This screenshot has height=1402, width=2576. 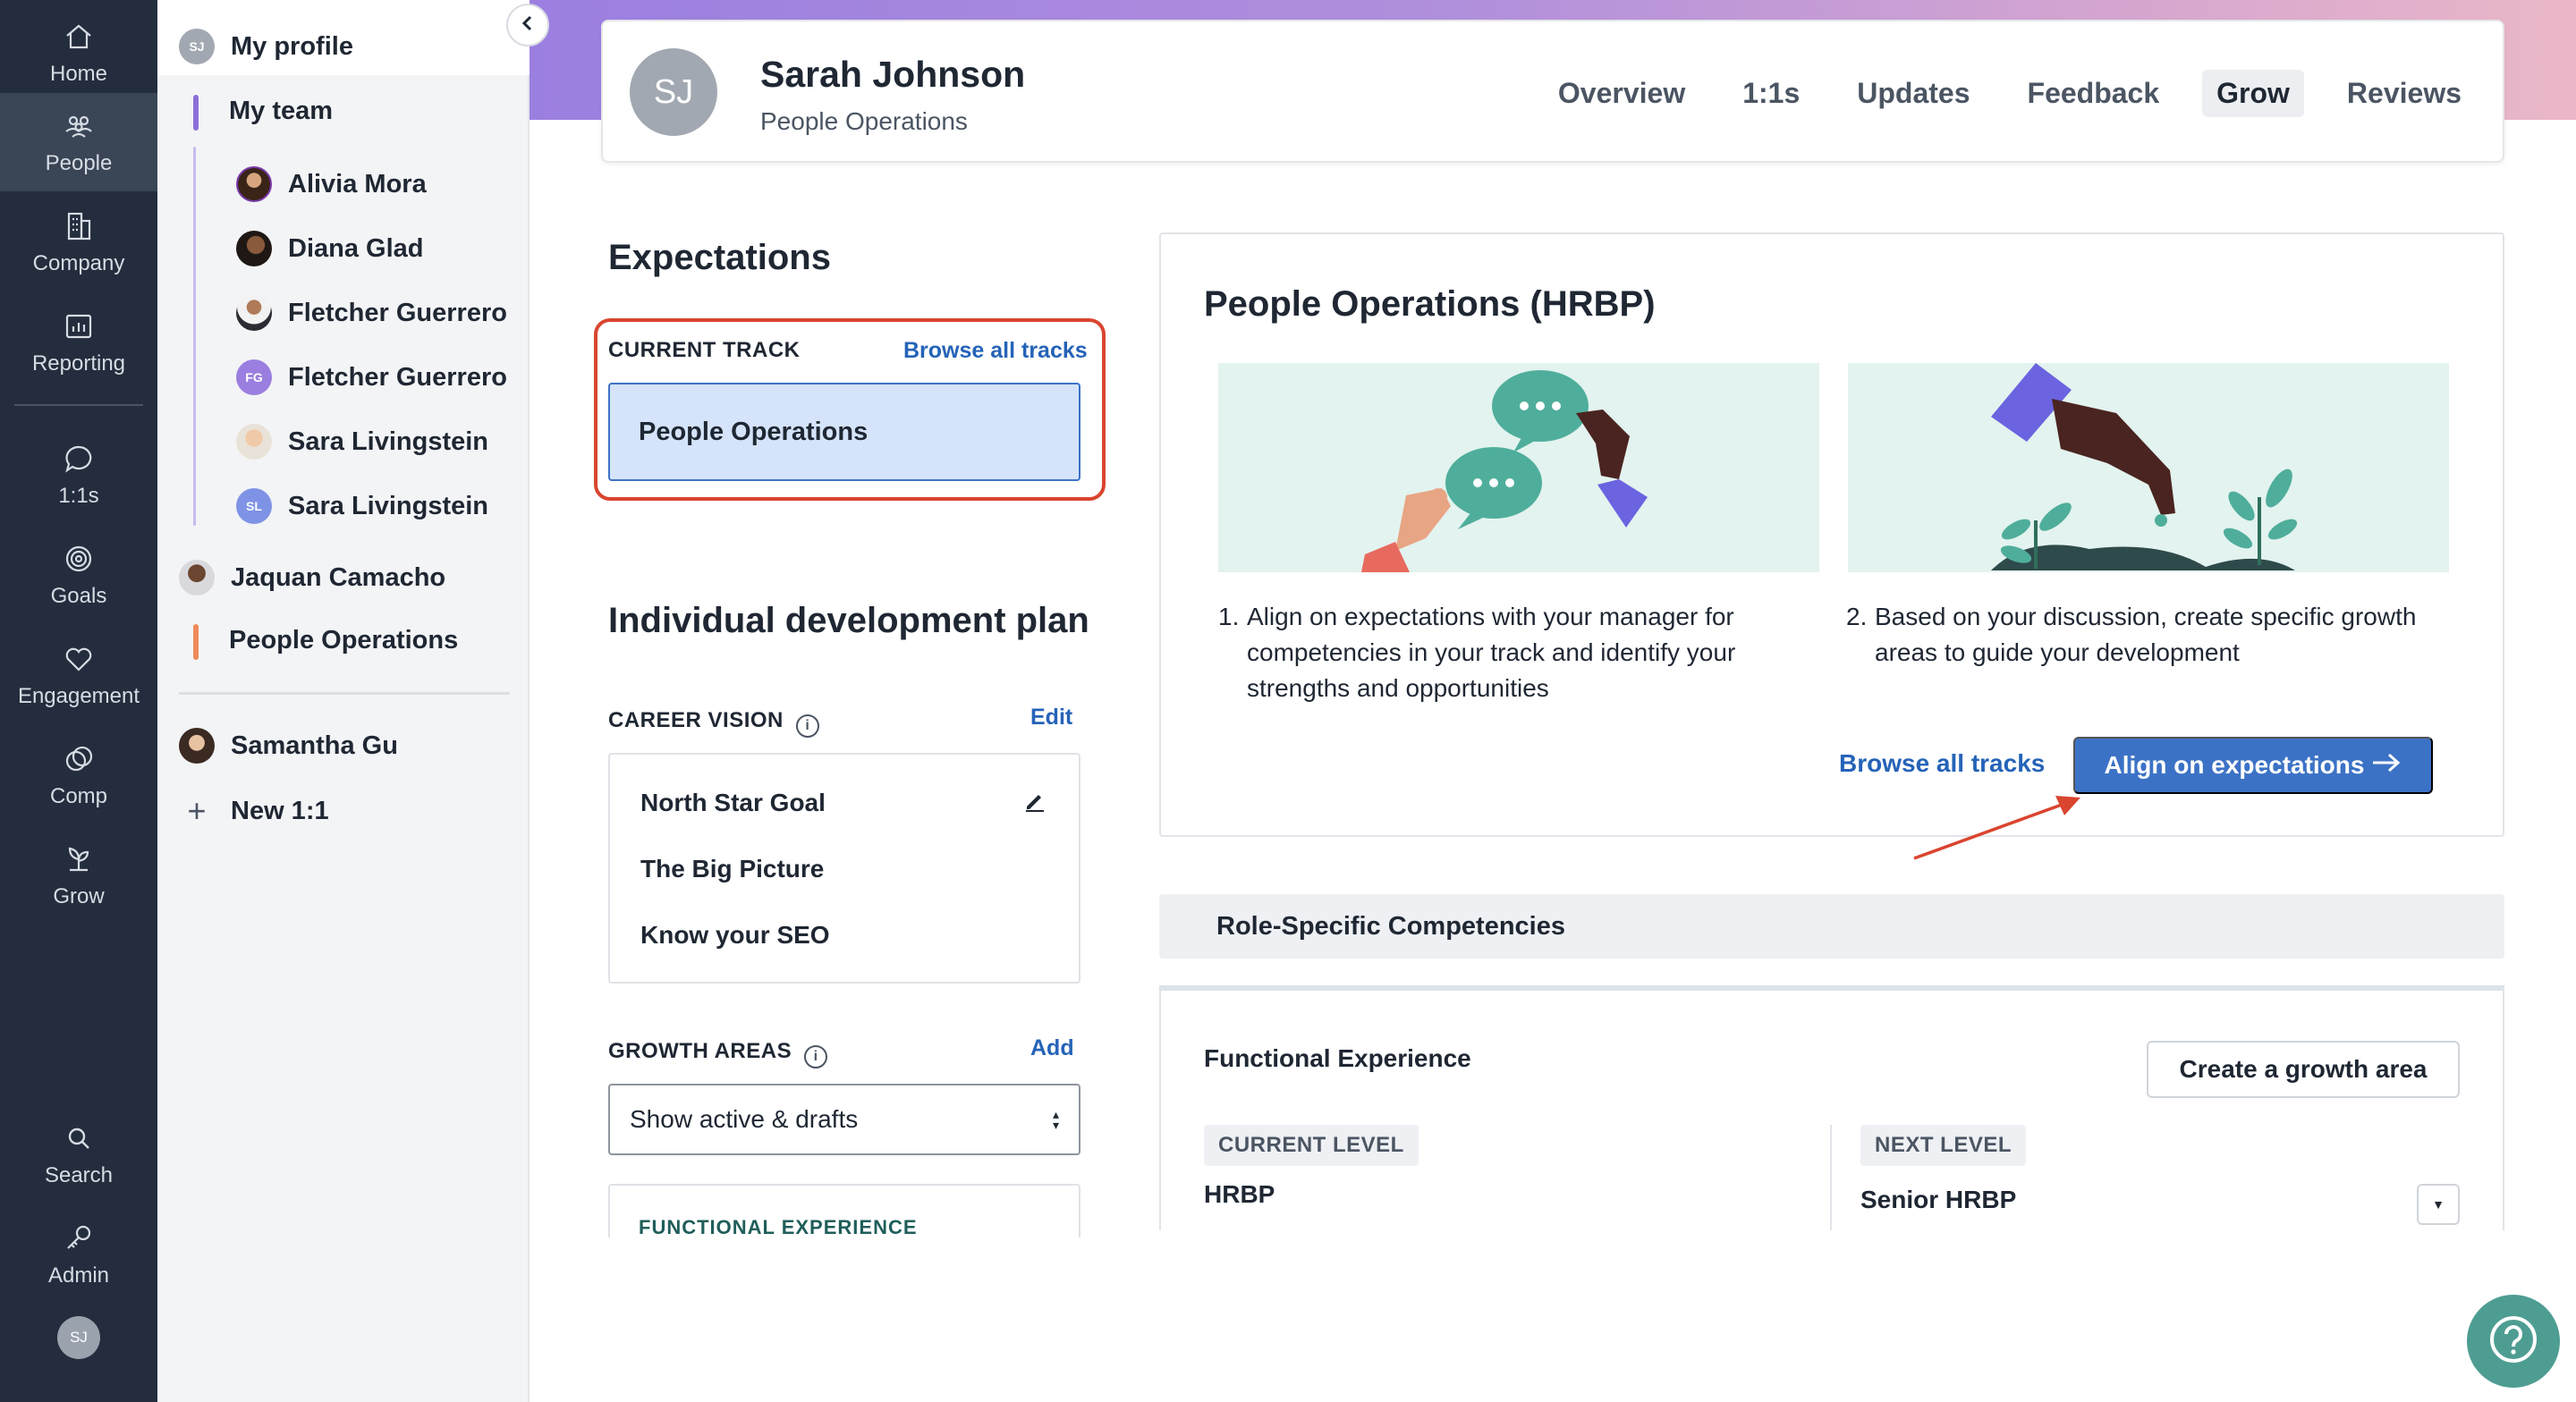 I want to click on nav-company: Company, so click(x=78, y=242).